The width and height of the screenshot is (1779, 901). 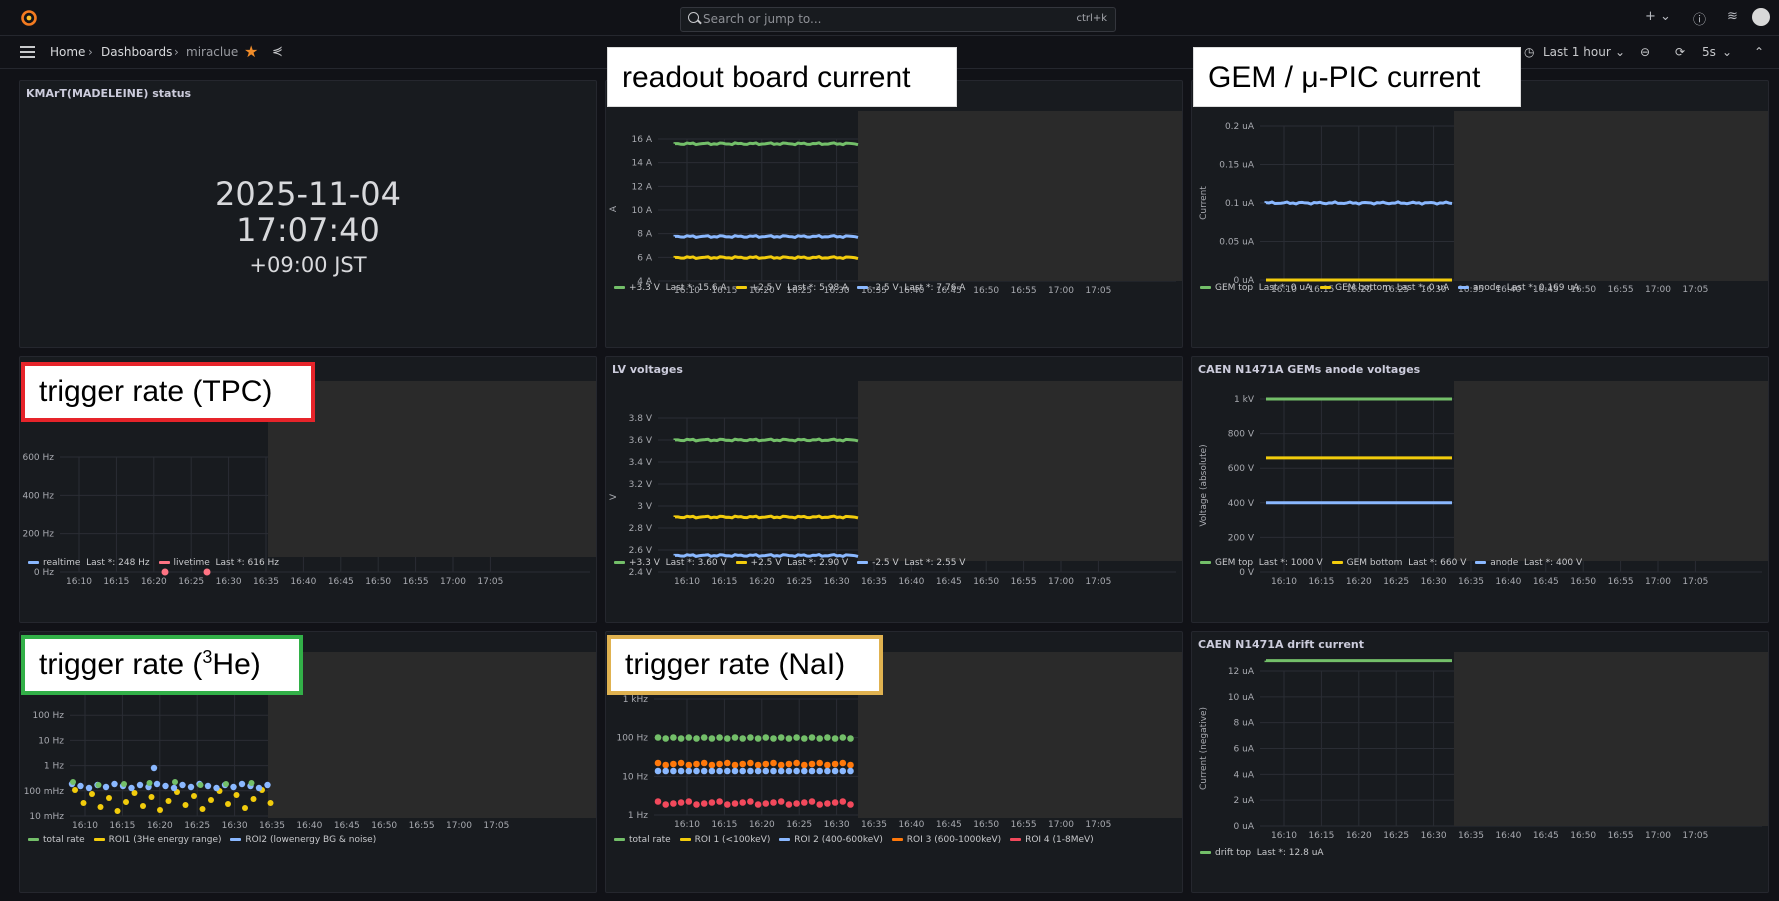 I want to click on legend-last: Last *: 248 Hz, so click(x=118, y=563).